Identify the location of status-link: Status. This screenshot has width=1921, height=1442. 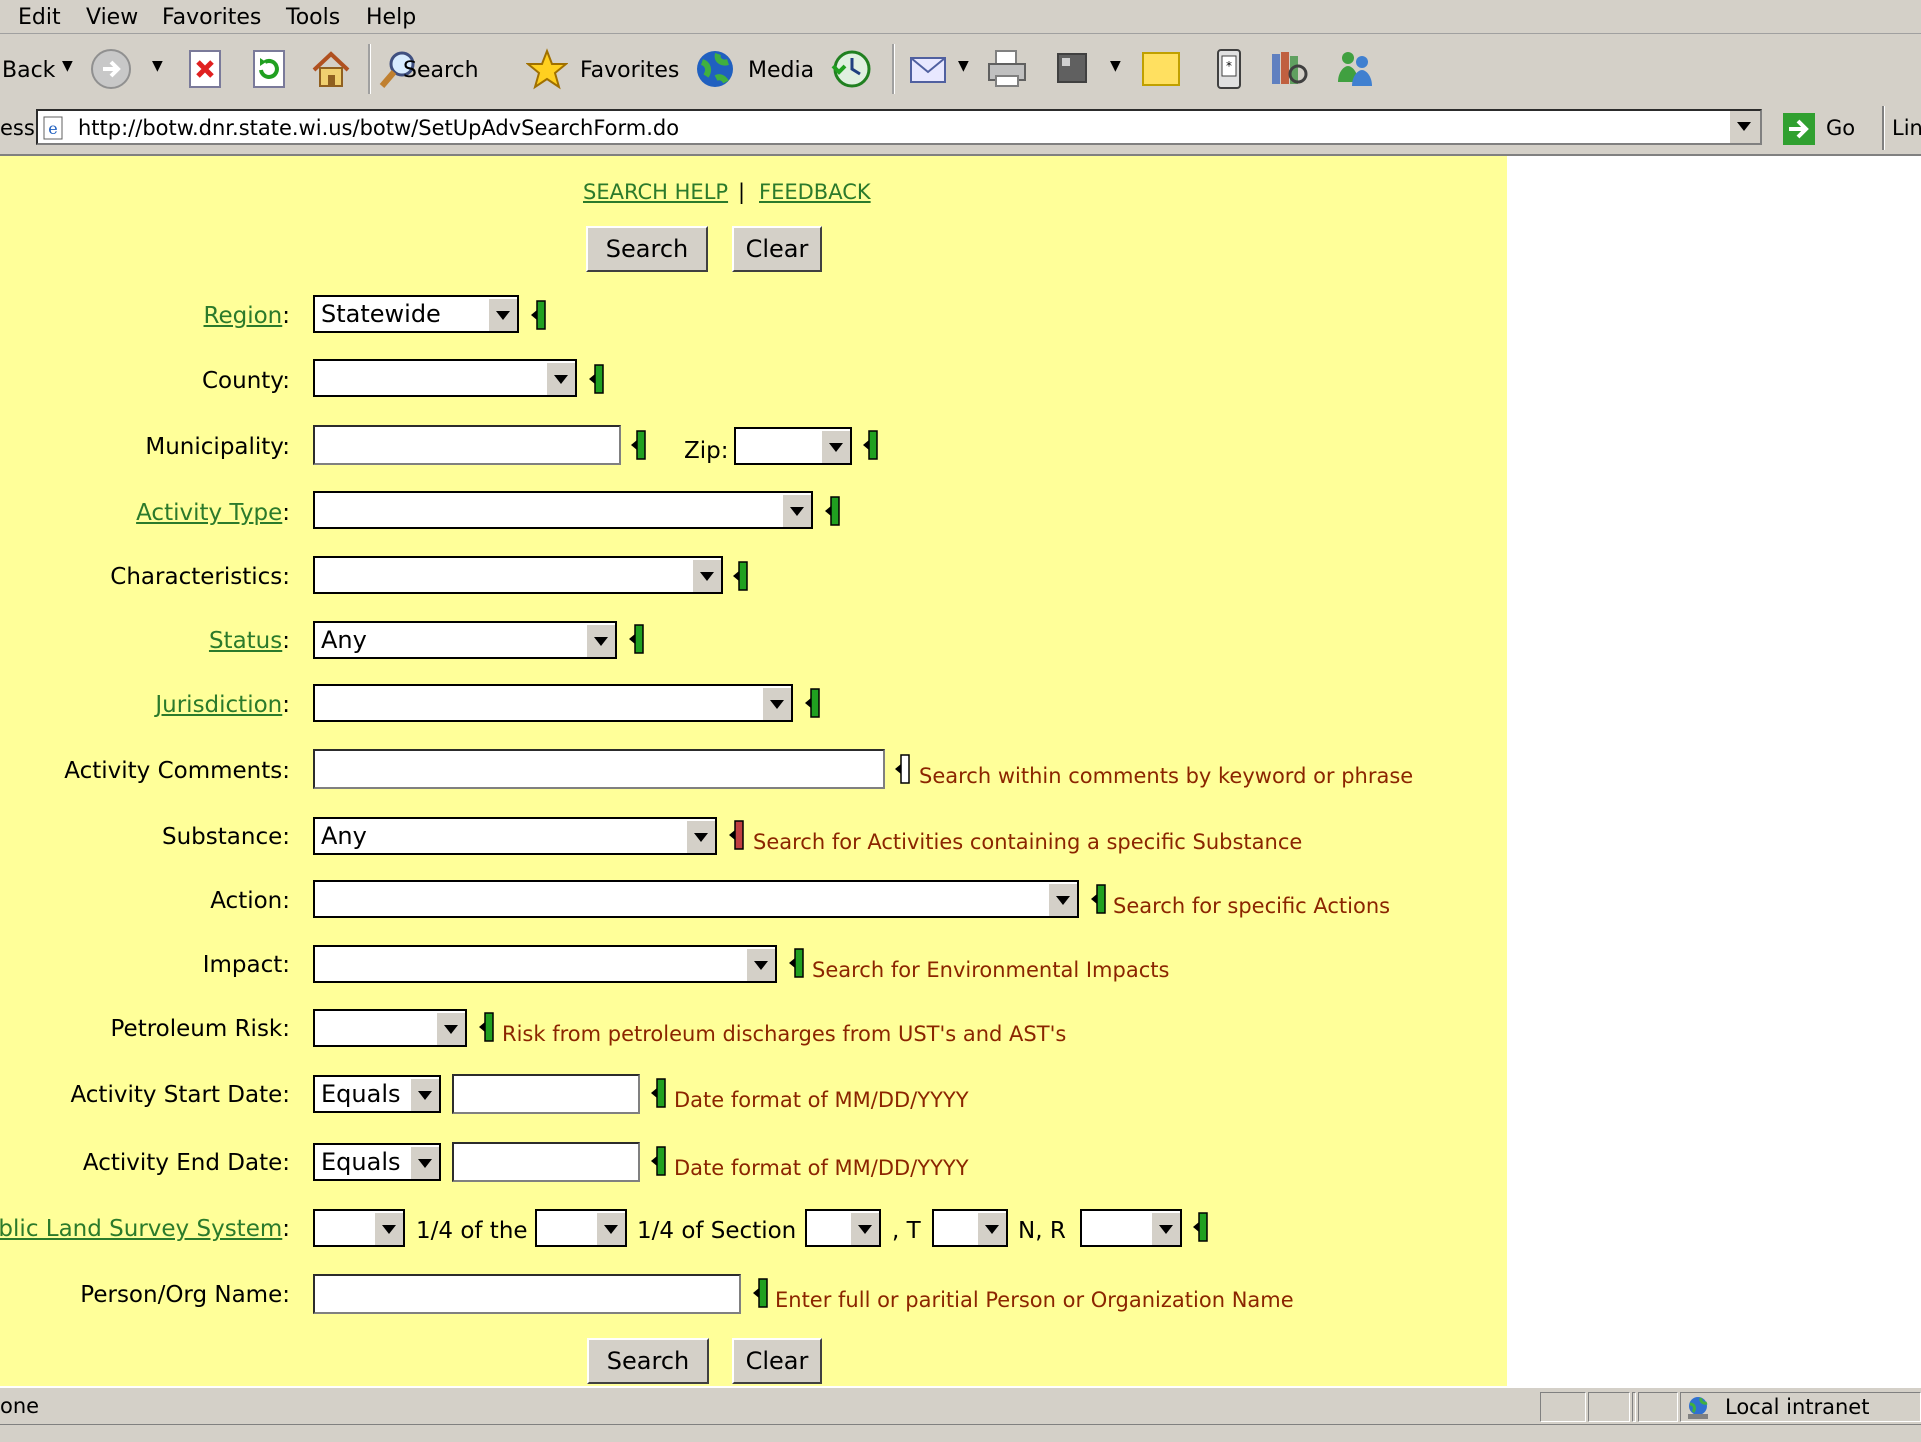
(245, 641).